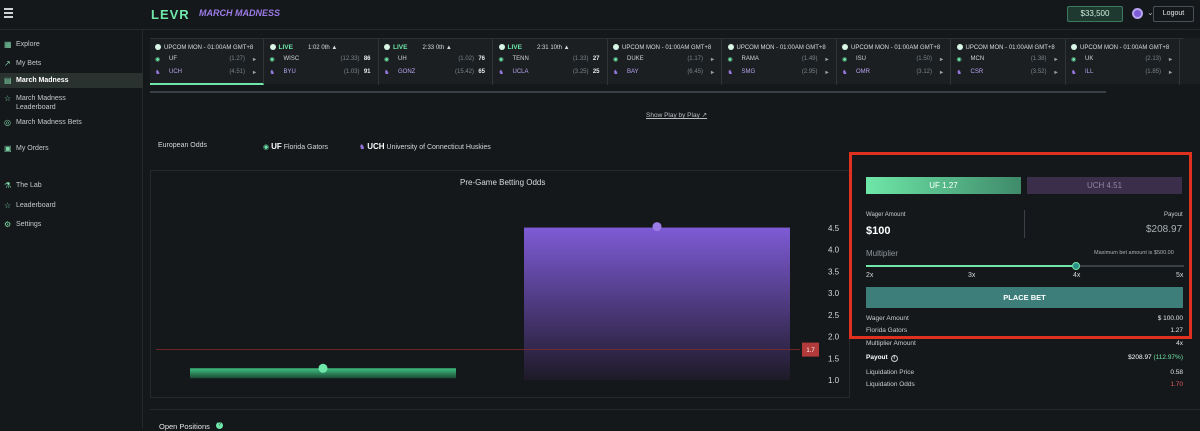  I want to click on orders-icon: ▣, so click(8, 148).